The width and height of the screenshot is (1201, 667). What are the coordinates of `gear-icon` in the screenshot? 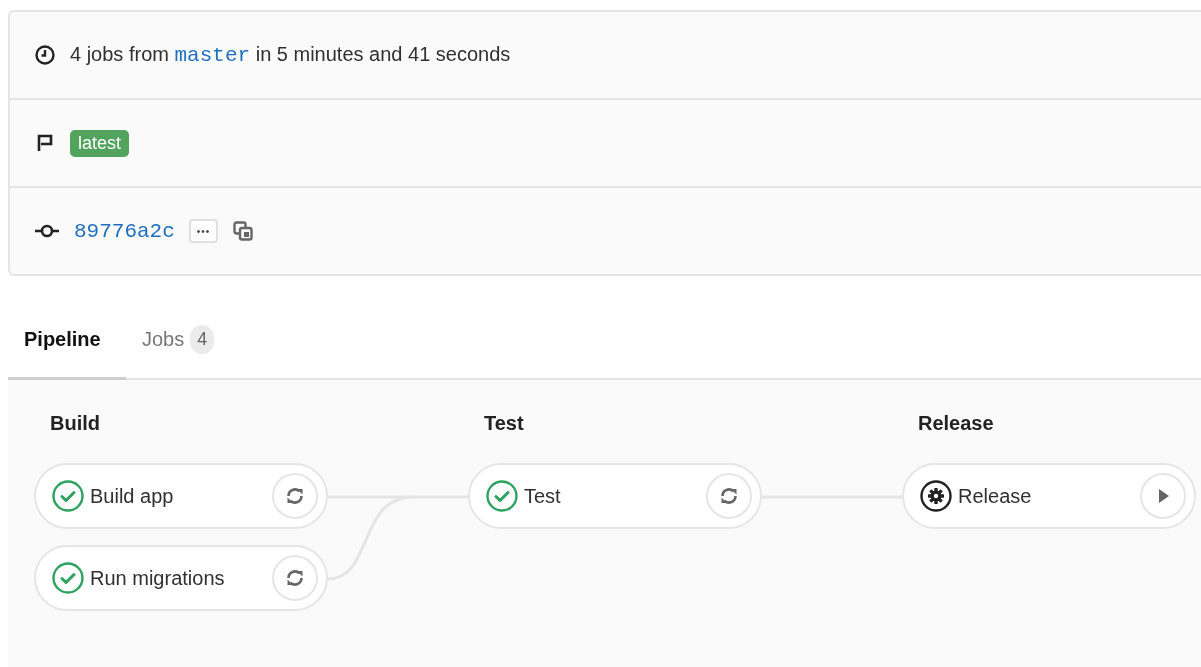 It's located at (936, 496).